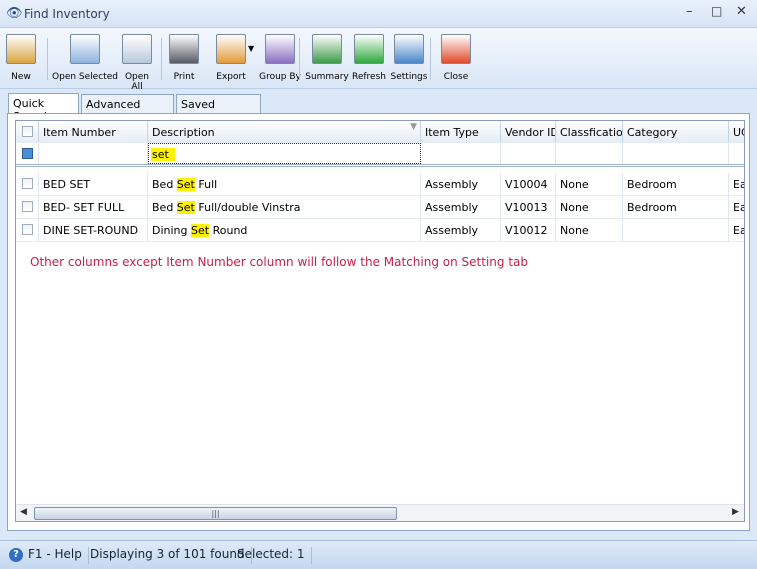  I want to click on filter-category, so click(676, 153).